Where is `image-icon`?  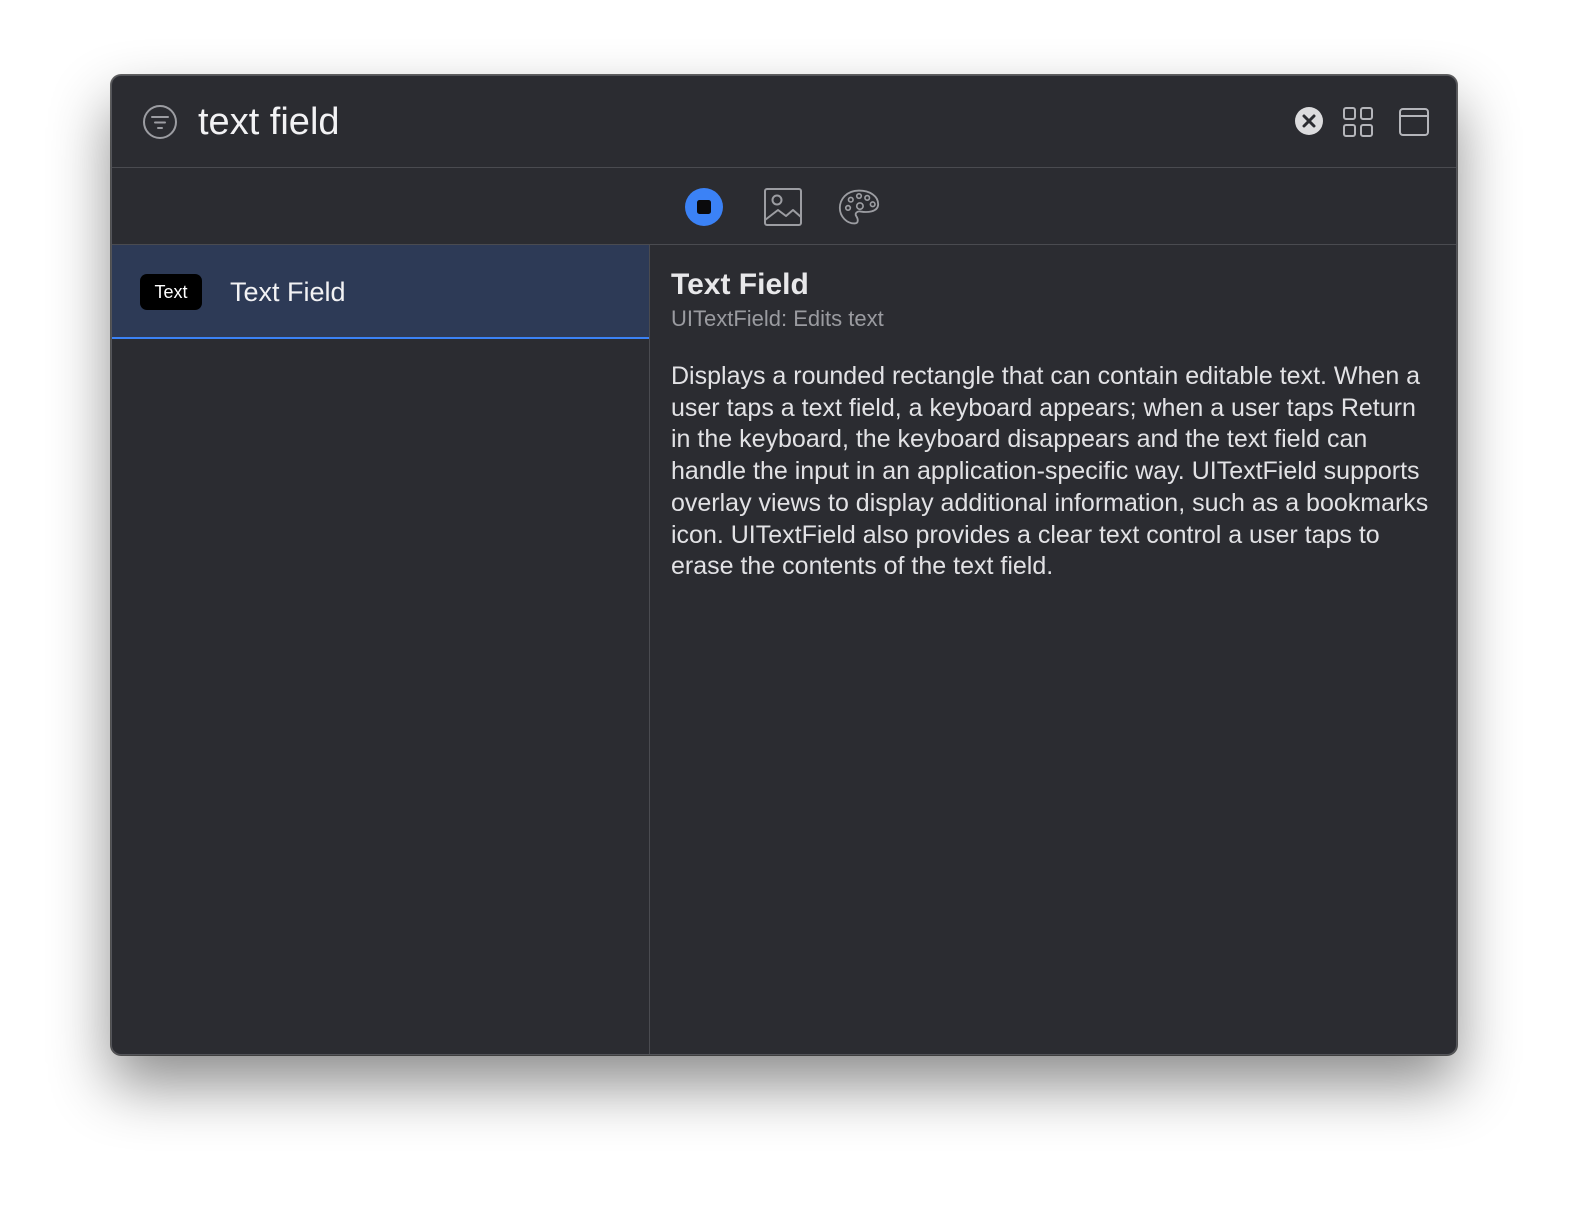
image-icon is located at coordinates (783, 207).